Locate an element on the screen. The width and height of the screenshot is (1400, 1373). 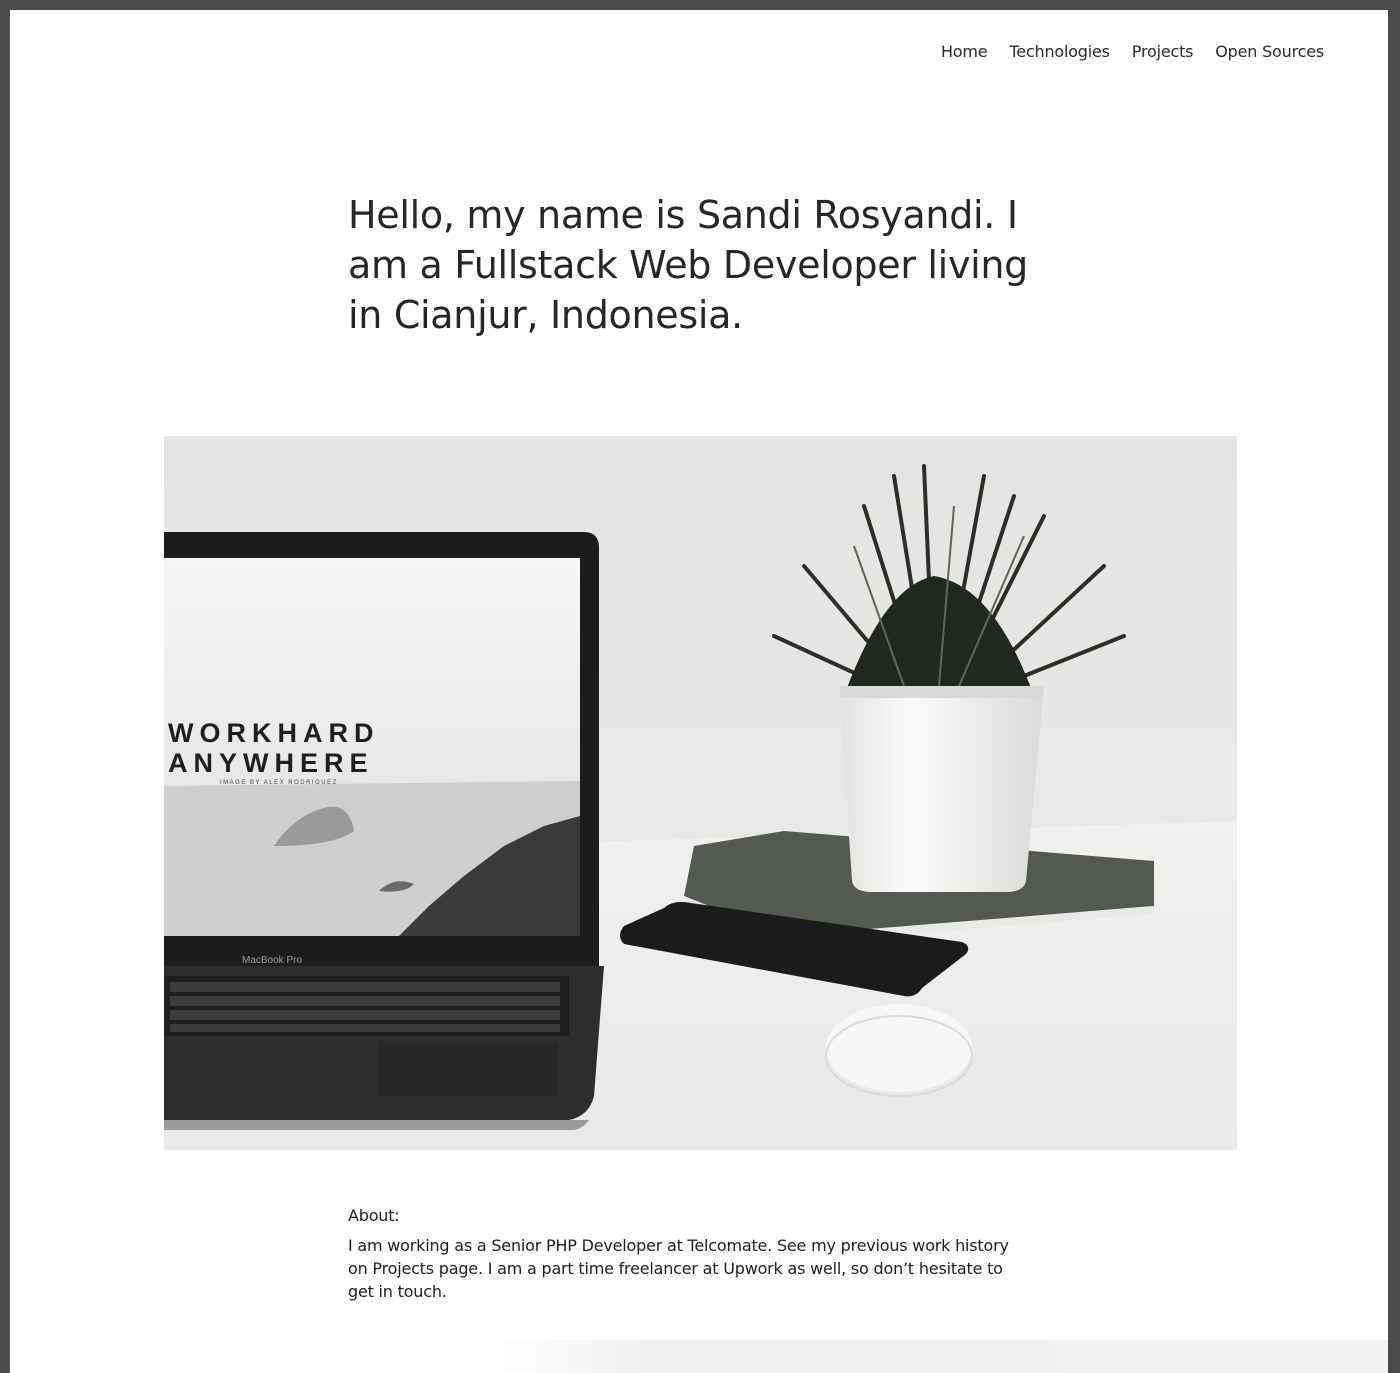
nav-projects-link: Projects is located at coordinates (1163, 51).